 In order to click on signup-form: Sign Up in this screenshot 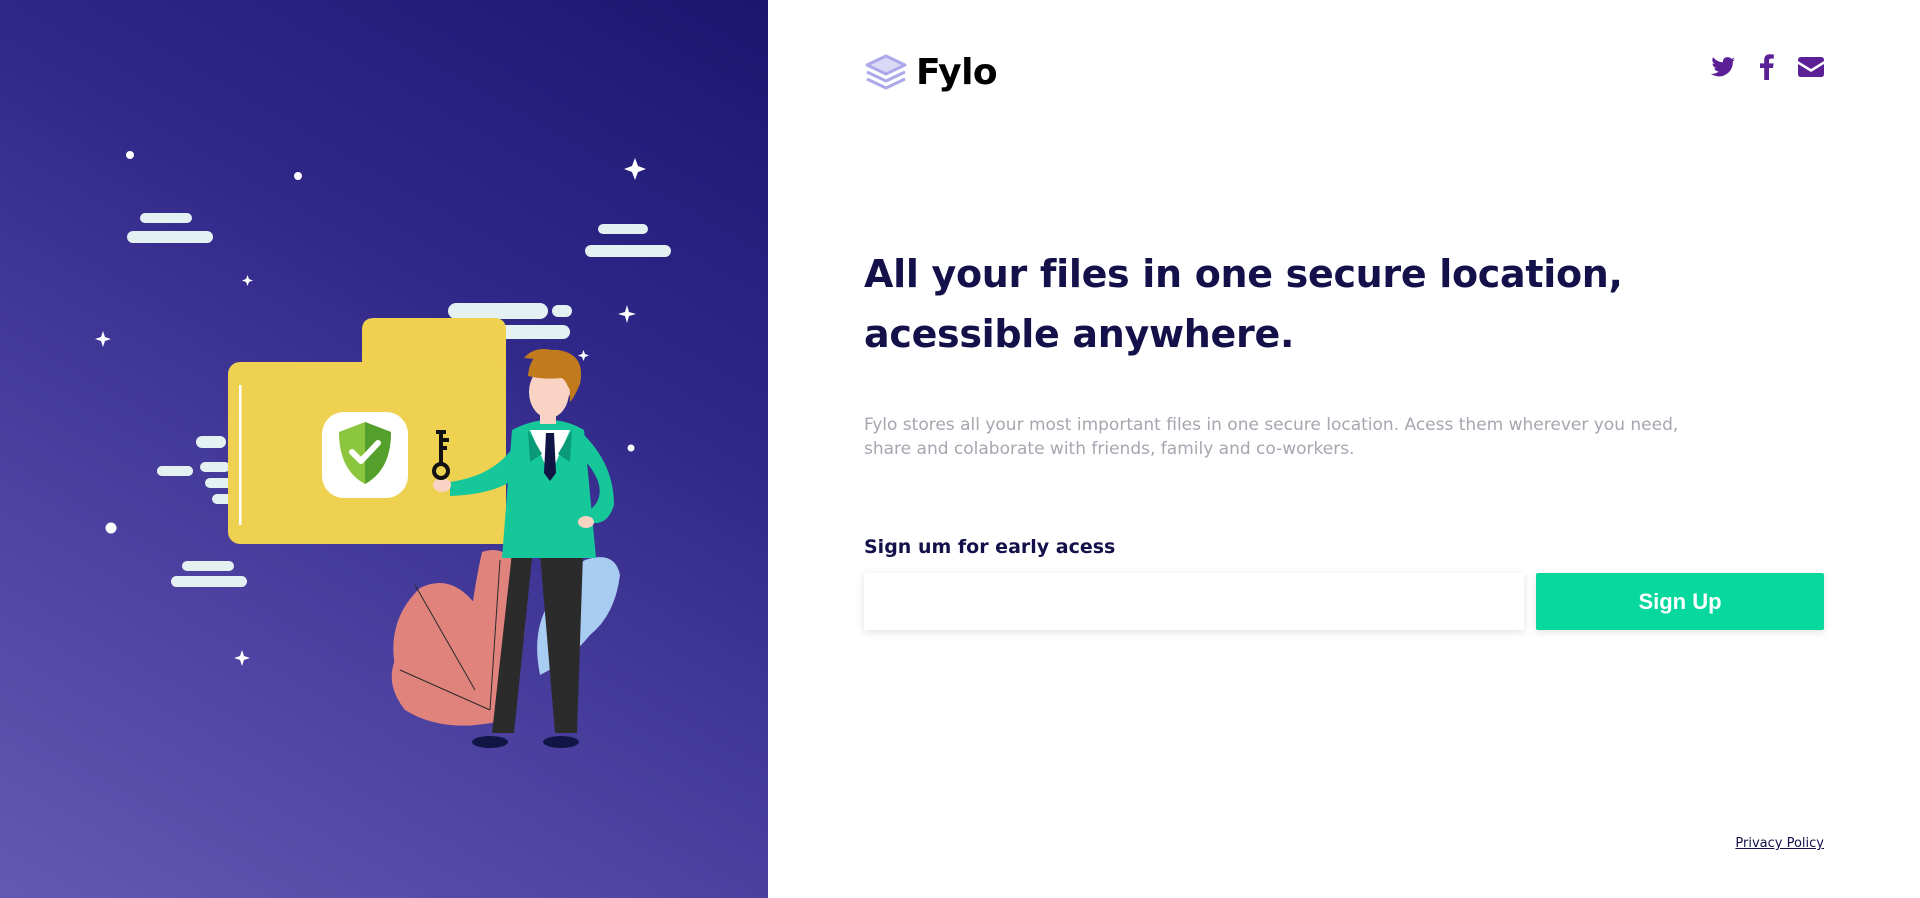, I will do `click(1344, 601)`.